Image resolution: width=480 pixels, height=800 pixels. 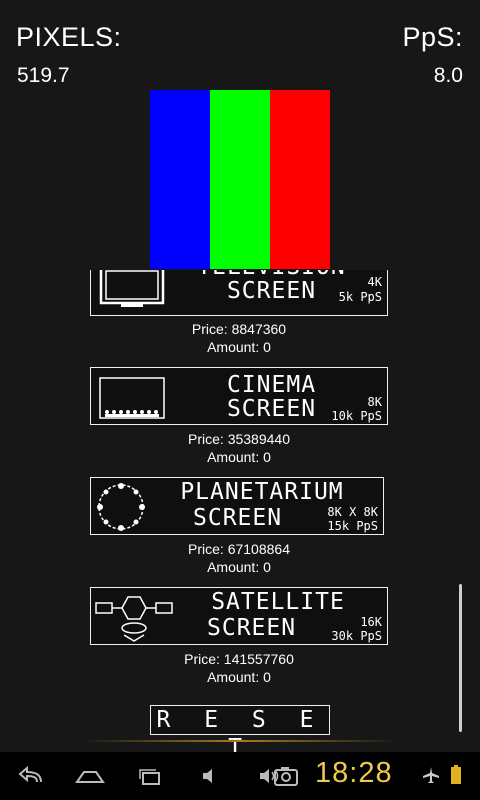 What do you see at coordinates (371, 622) in the screenshot?
I see `item-resolution: 16K` at bounding box center [371, 622].